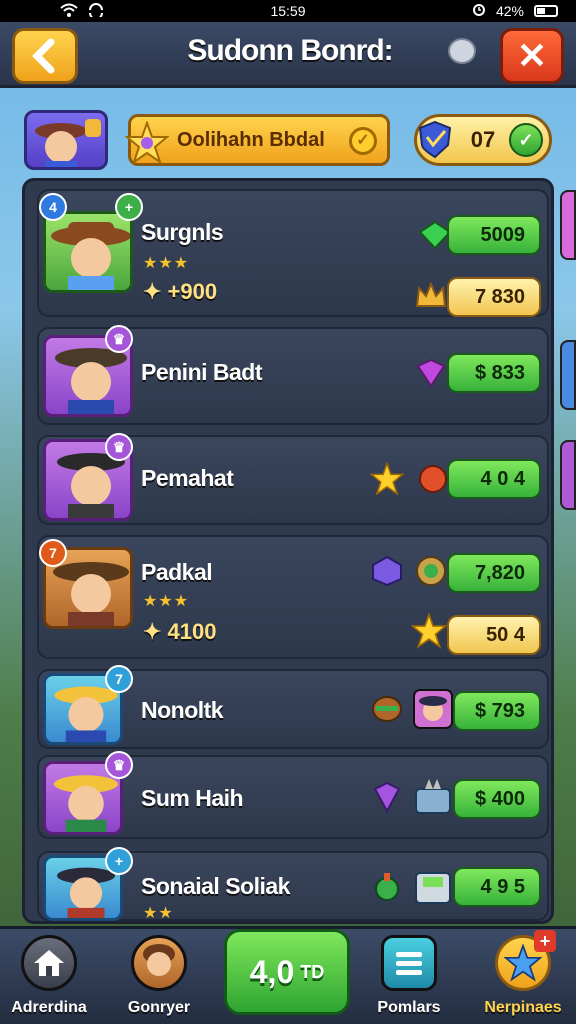 This screenshot has height=1024, width=576. I want to click on play-button-suffix: TD, so click(312, 971).